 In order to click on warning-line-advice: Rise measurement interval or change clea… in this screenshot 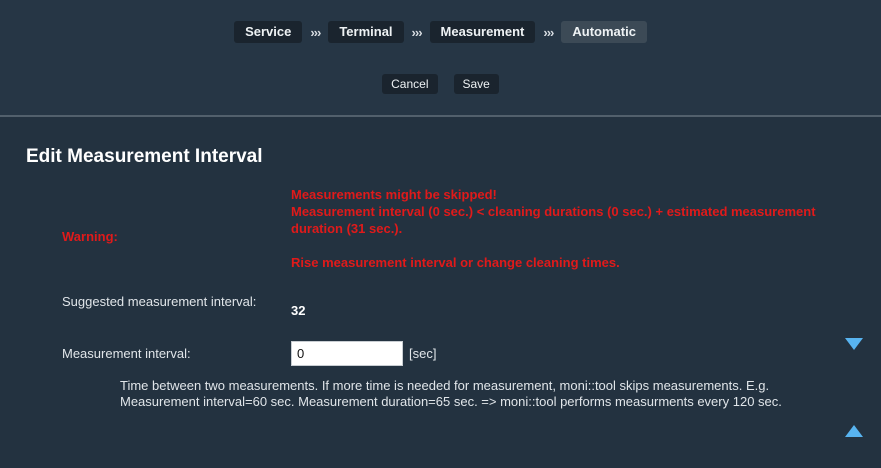, I will do `click(455, 262)`.